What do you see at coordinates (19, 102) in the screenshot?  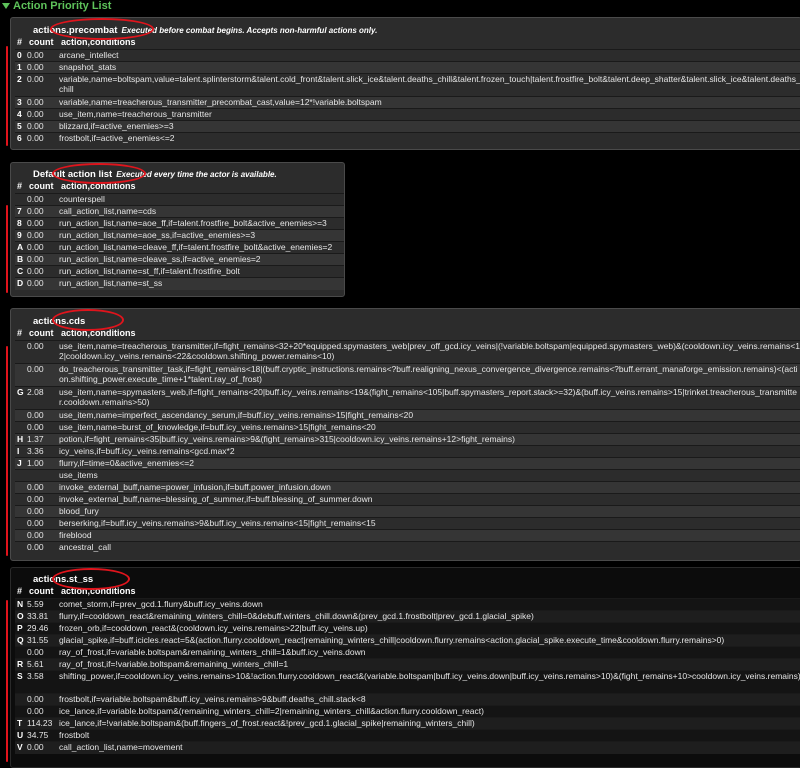 I see `row-index: 3` at bounding box center [19, 102].